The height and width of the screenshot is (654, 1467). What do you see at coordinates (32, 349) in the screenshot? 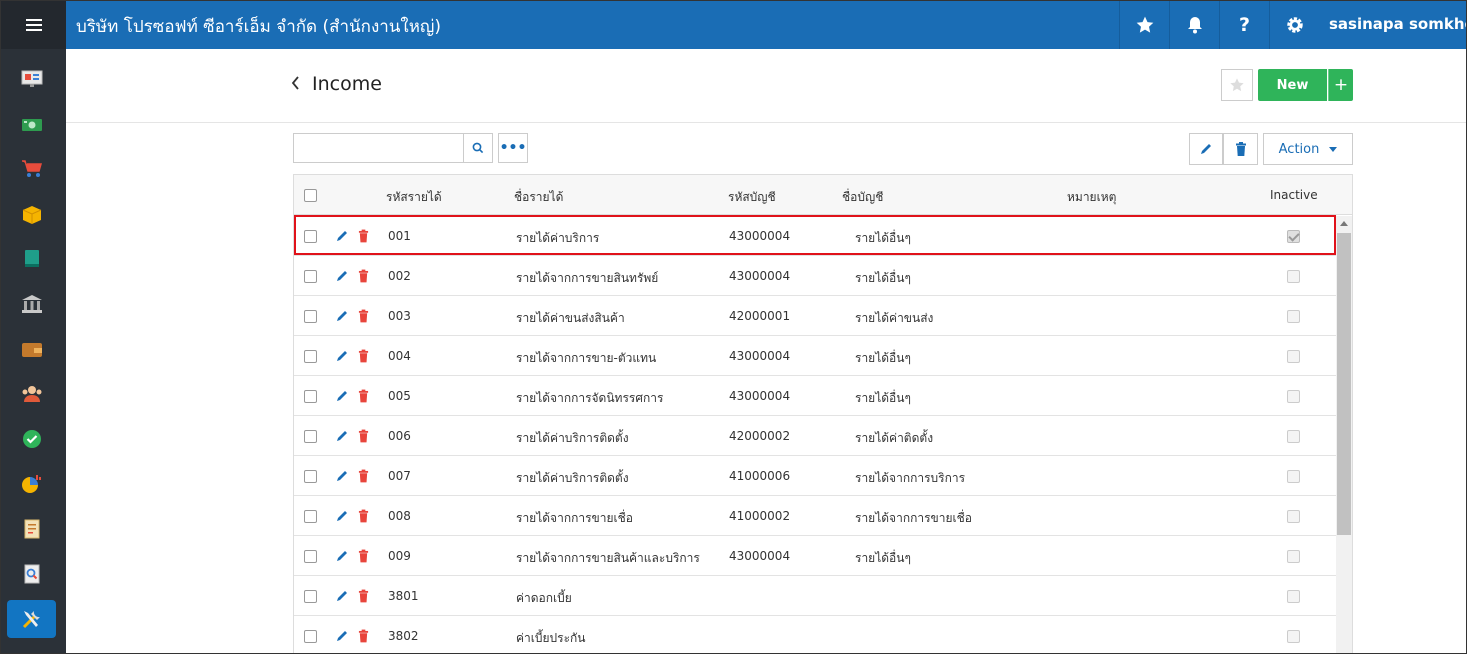
I see `wallet-icon` at bounding box center [32, 349].